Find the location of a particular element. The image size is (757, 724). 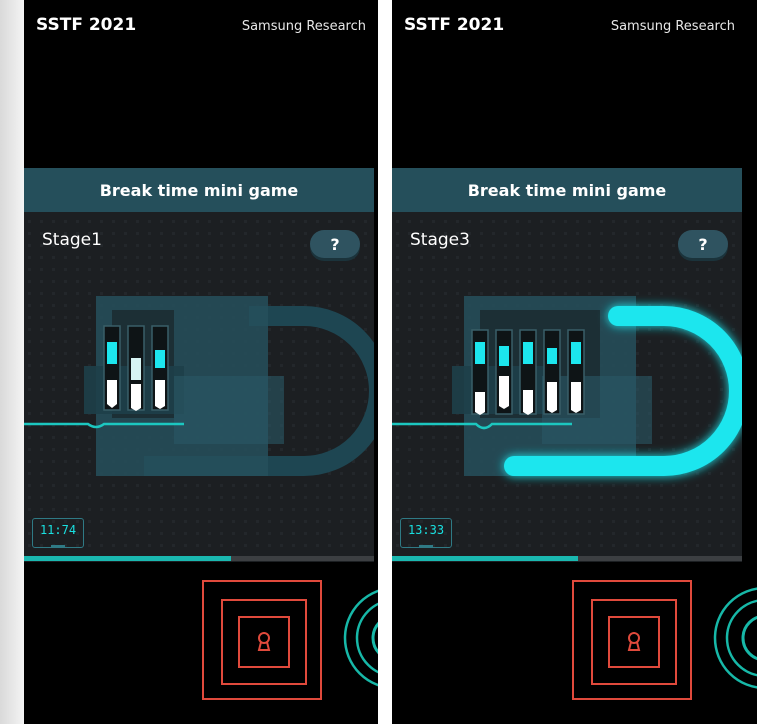

left-gutter is located at coordinates (12, 362).